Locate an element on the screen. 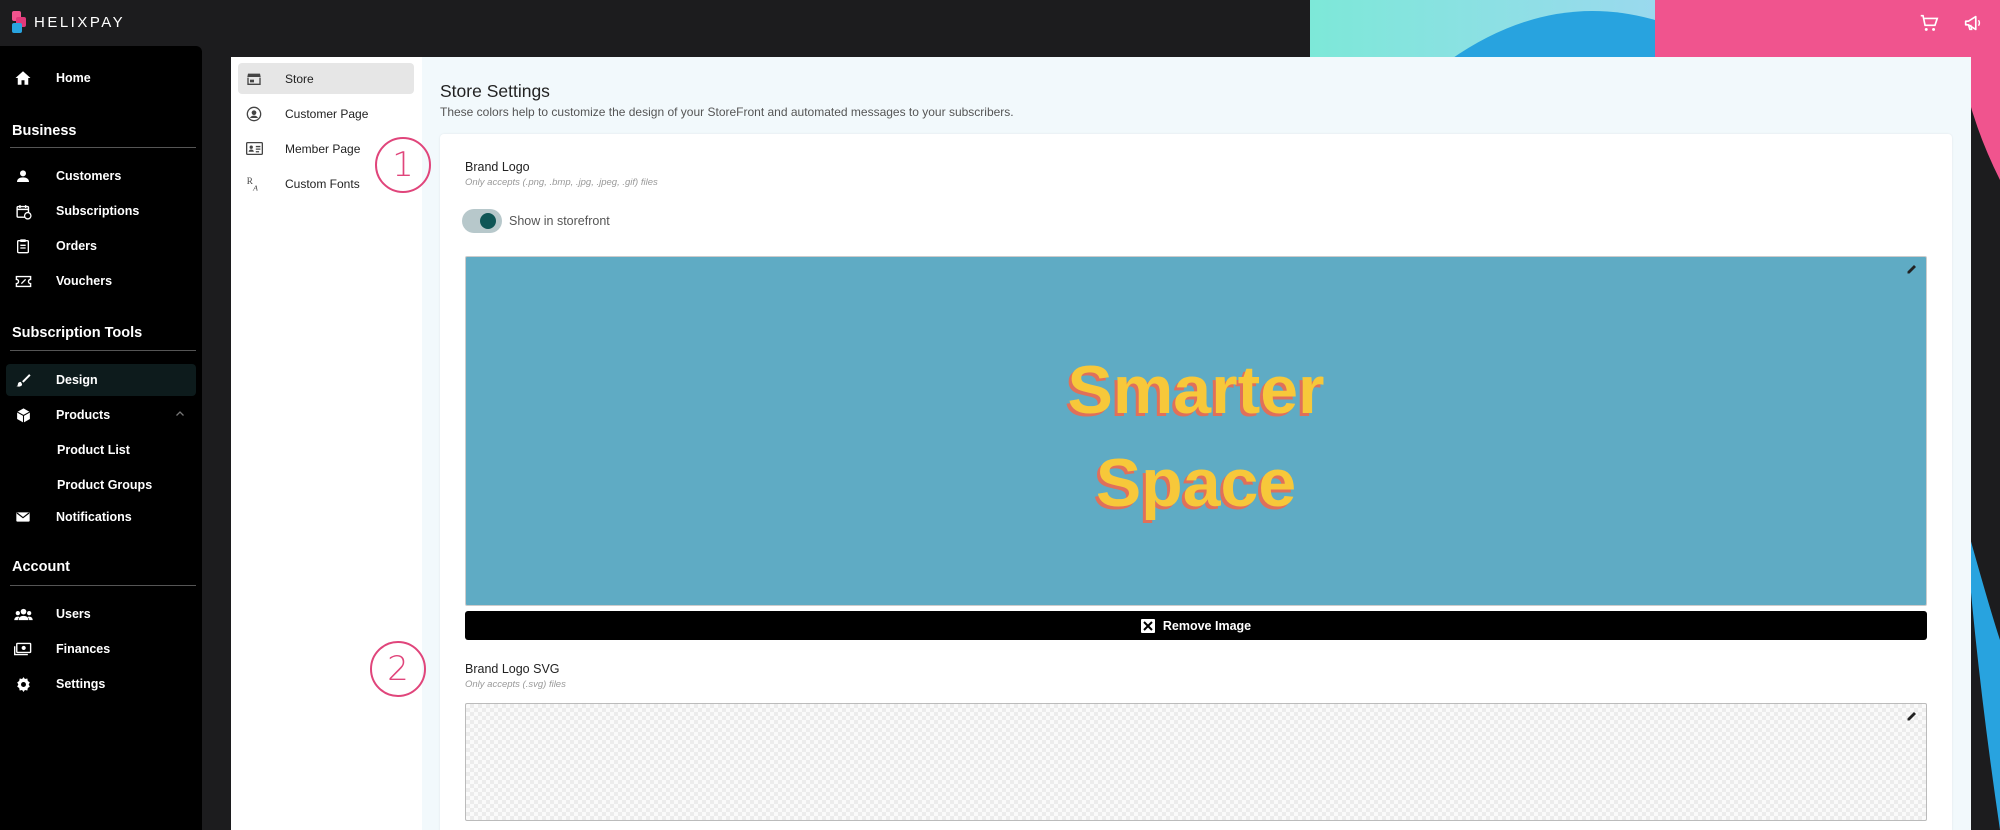 The image size is (2000, 830). account-circle-icon is located at coordinates (254, 114).